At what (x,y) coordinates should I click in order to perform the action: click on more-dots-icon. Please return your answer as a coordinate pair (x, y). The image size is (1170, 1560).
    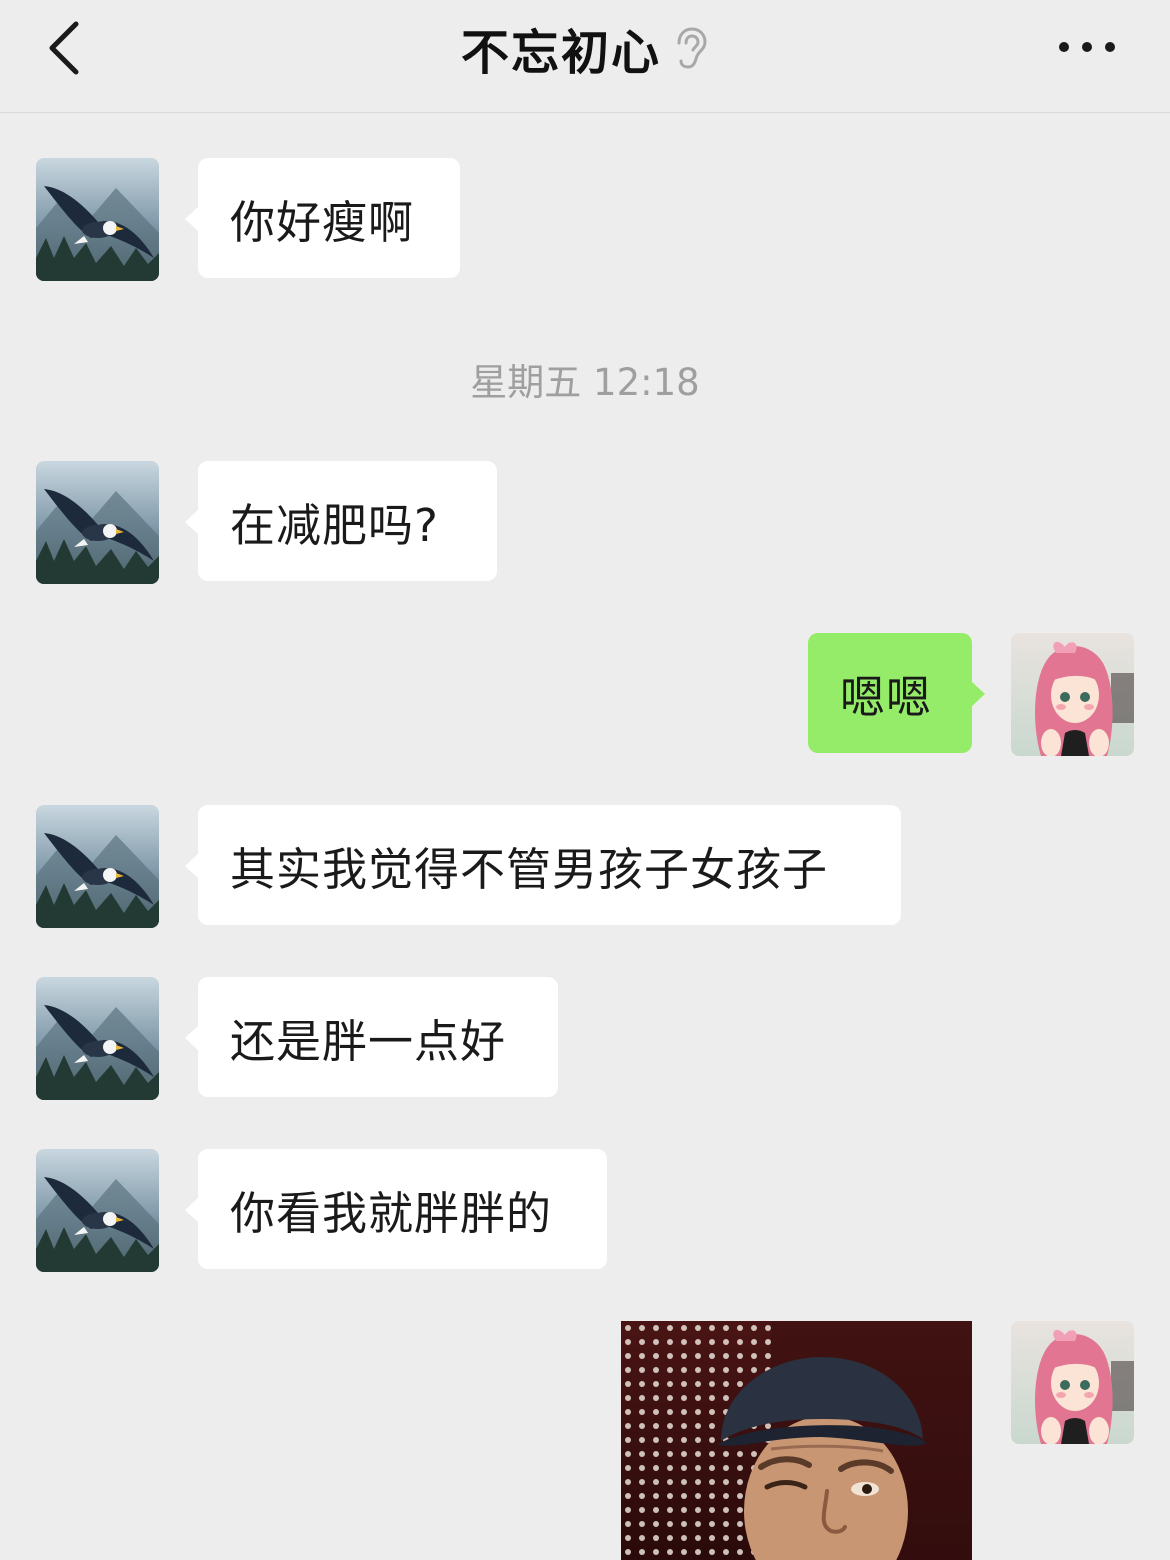
    Looking at the image, I should click on (1087, 47).